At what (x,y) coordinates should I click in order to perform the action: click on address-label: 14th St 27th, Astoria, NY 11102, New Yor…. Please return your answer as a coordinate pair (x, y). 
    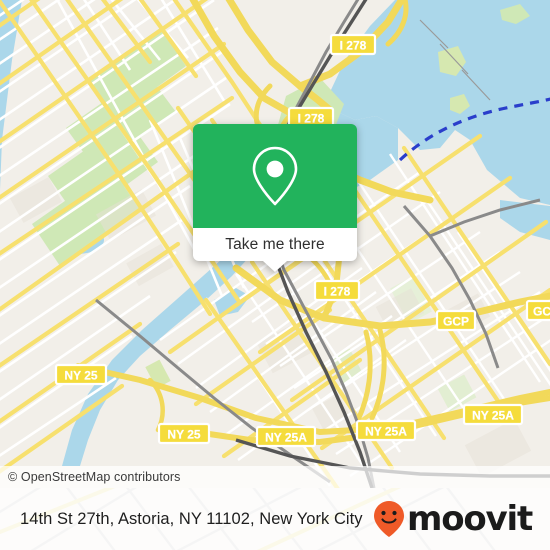
    Looking at the image, I should click on (191, 518).